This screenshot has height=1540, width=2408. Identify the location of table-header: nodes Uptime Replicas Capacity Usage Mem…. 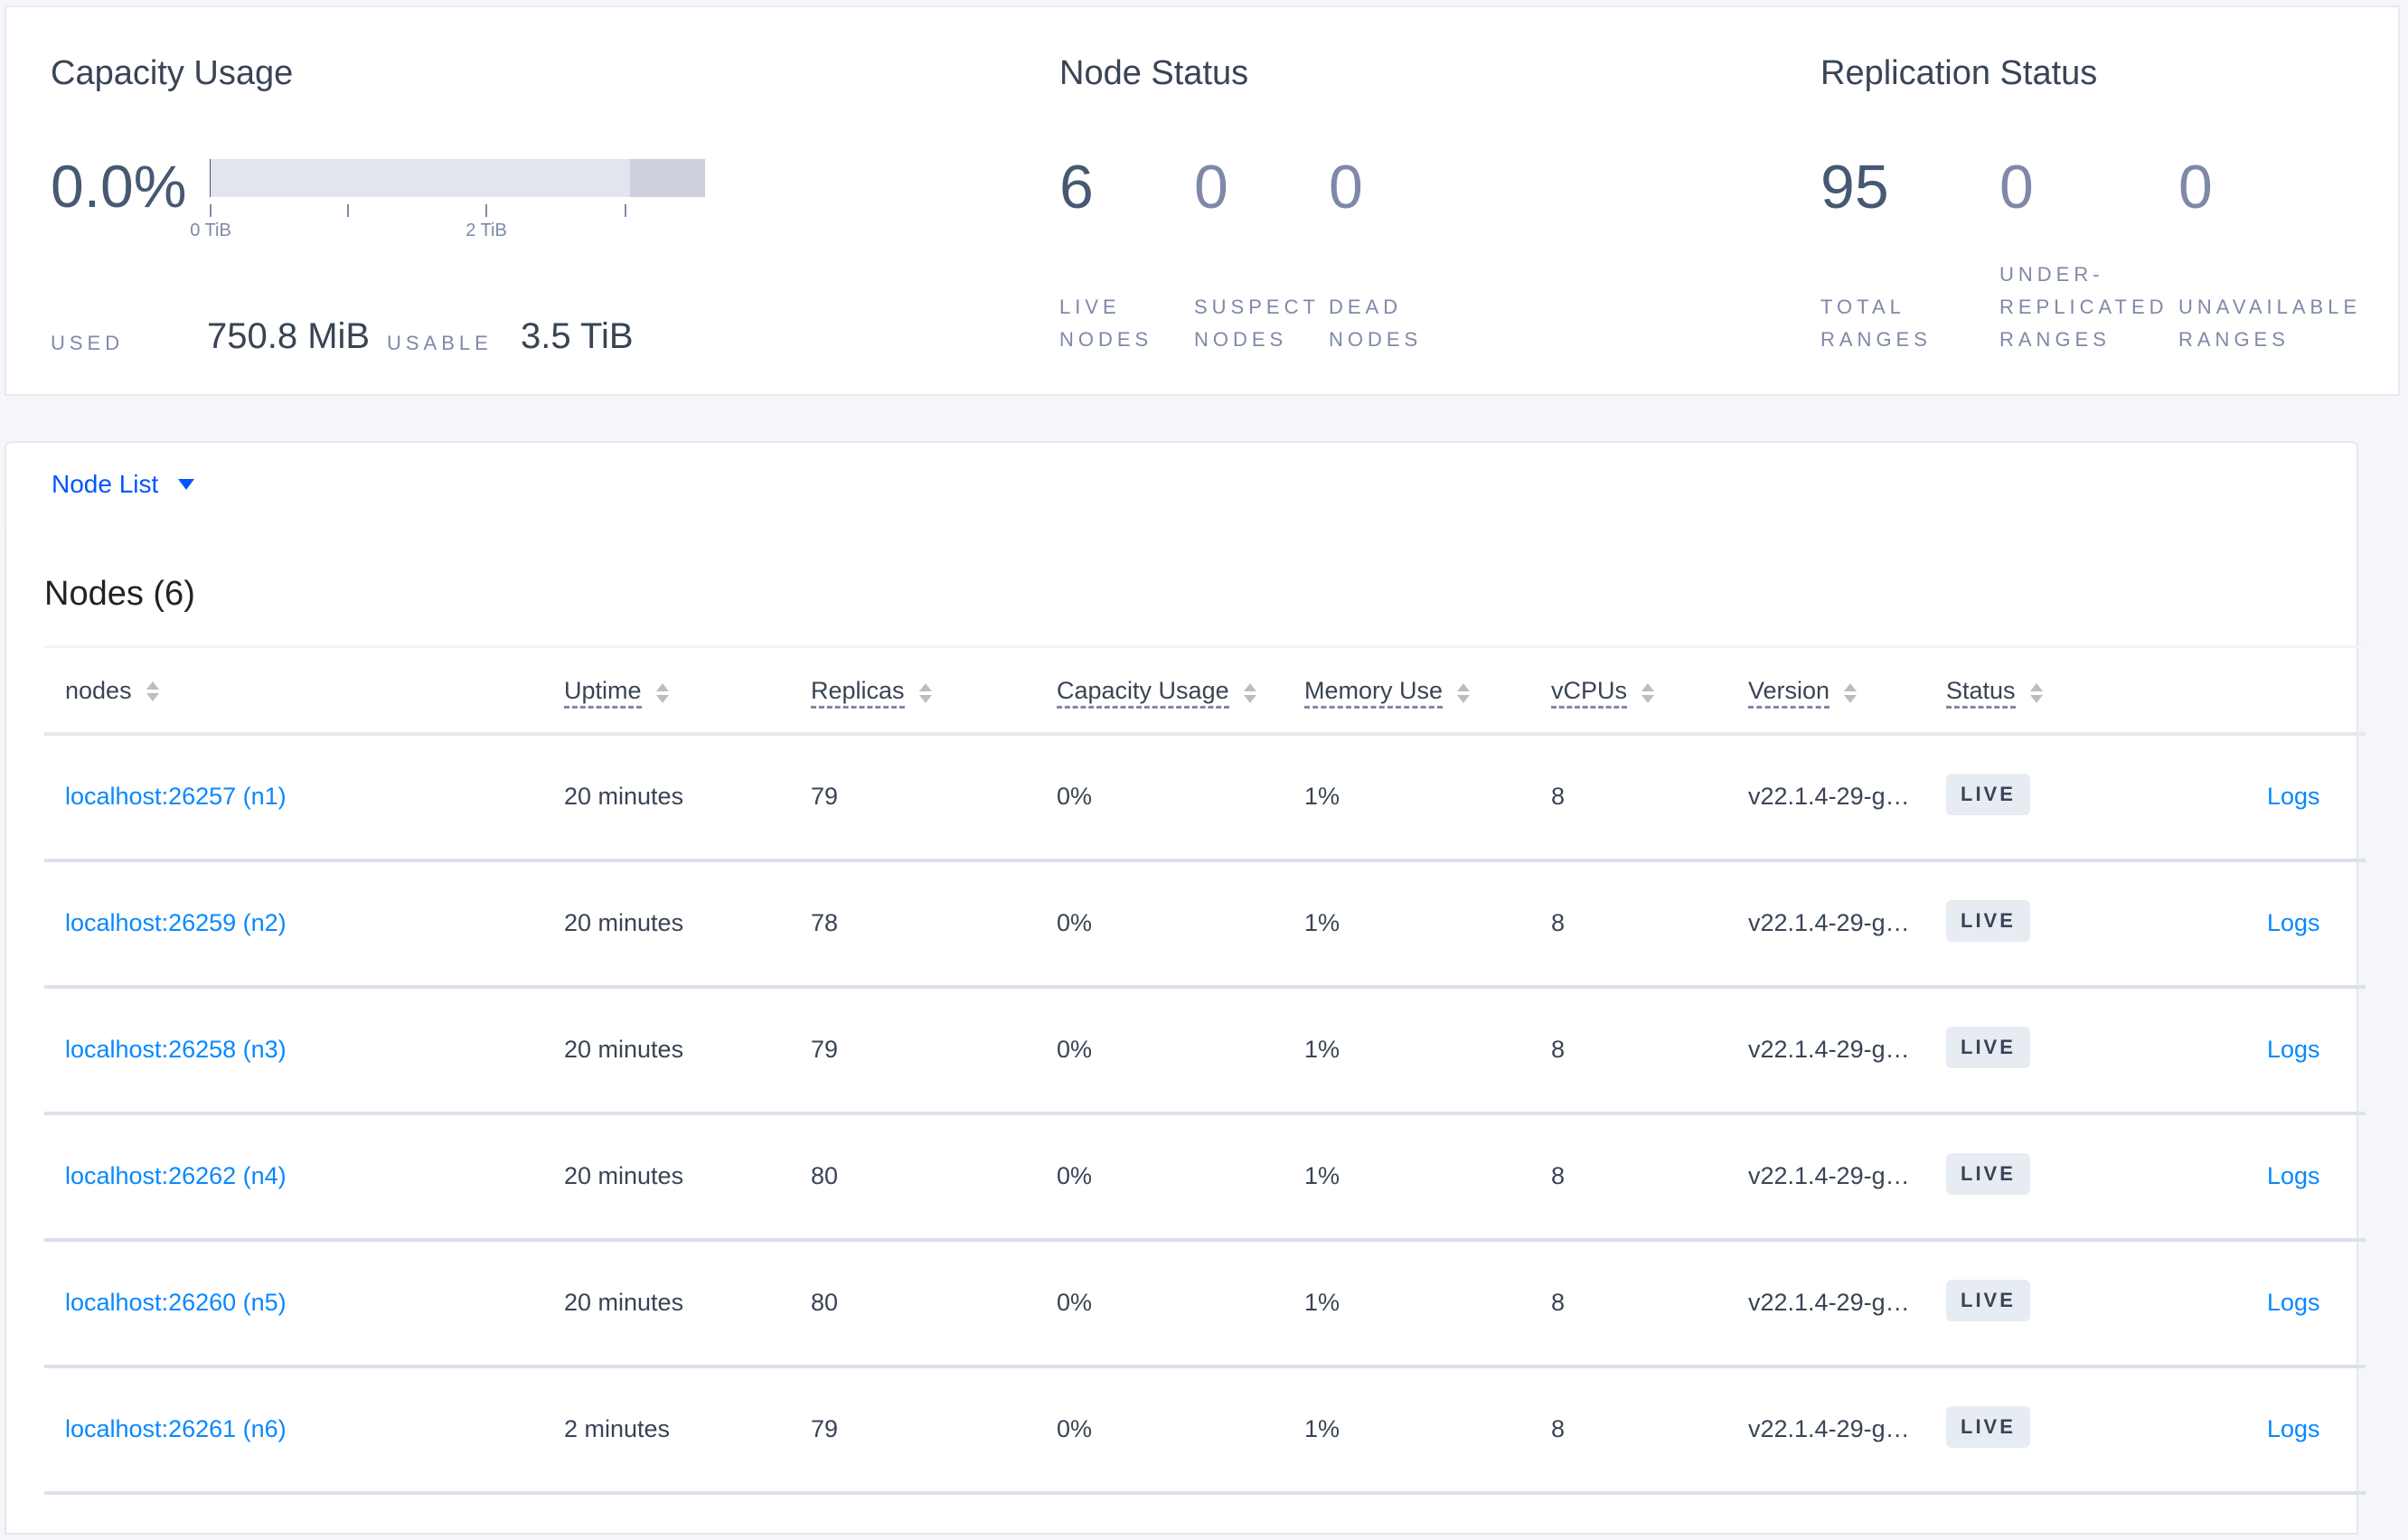
(1205, 690).